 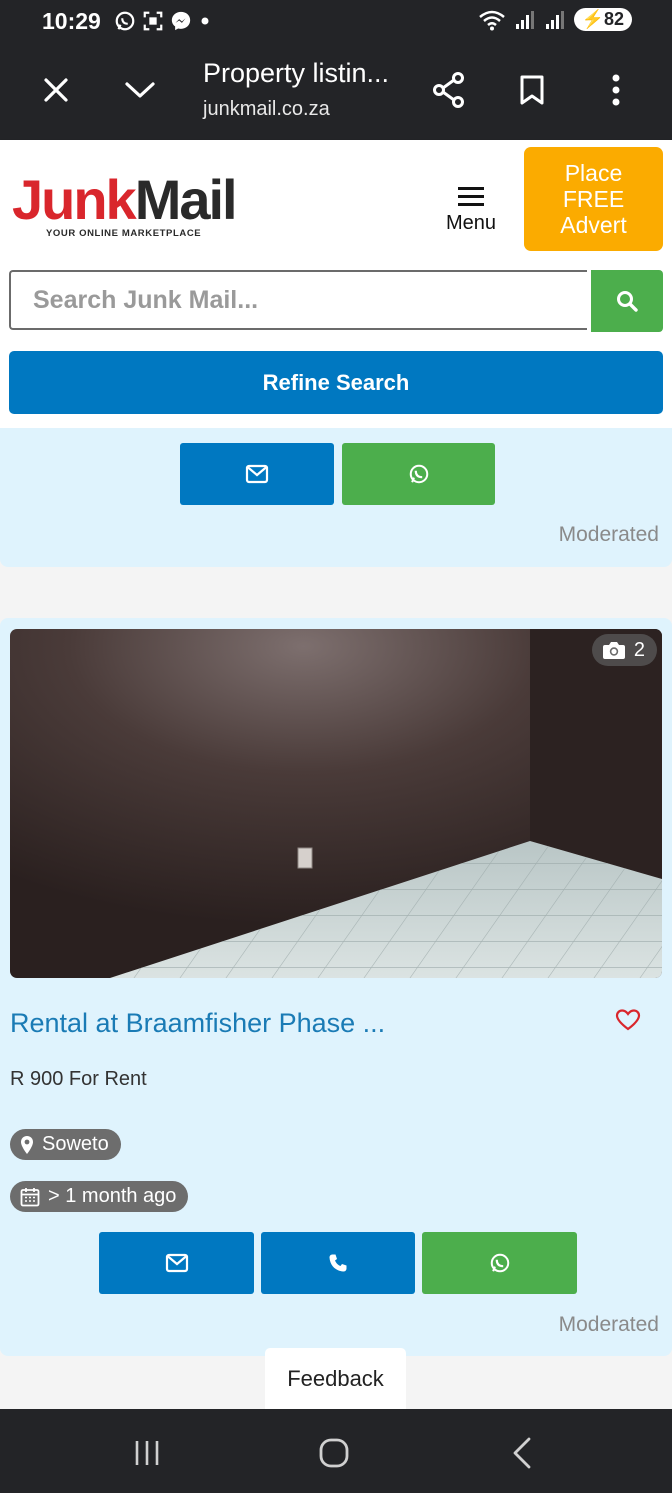 I want to click on heart-icon, so click(x=628, y=1020).